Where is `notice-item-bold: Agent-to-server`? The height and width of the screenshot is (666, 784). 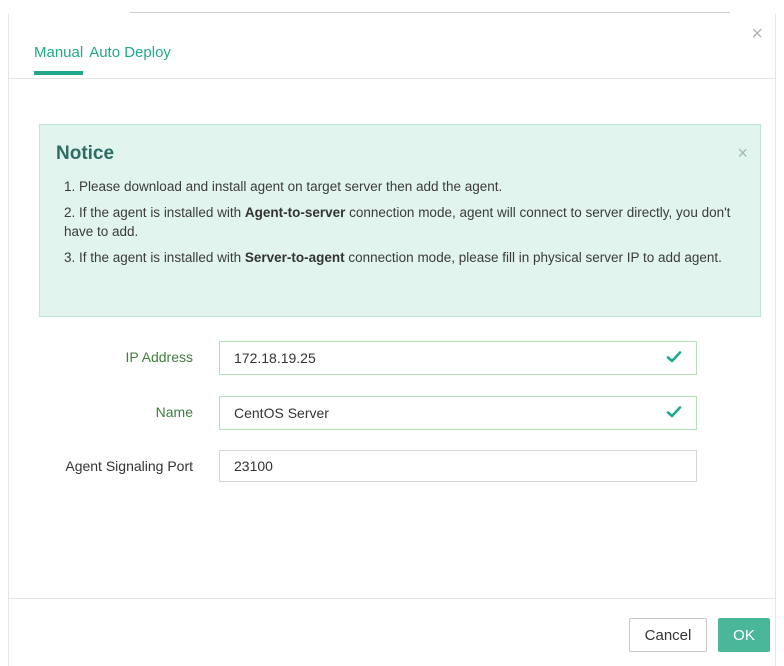 notice-item-bold: Agent-to-server is located at coordinates (295, 212).